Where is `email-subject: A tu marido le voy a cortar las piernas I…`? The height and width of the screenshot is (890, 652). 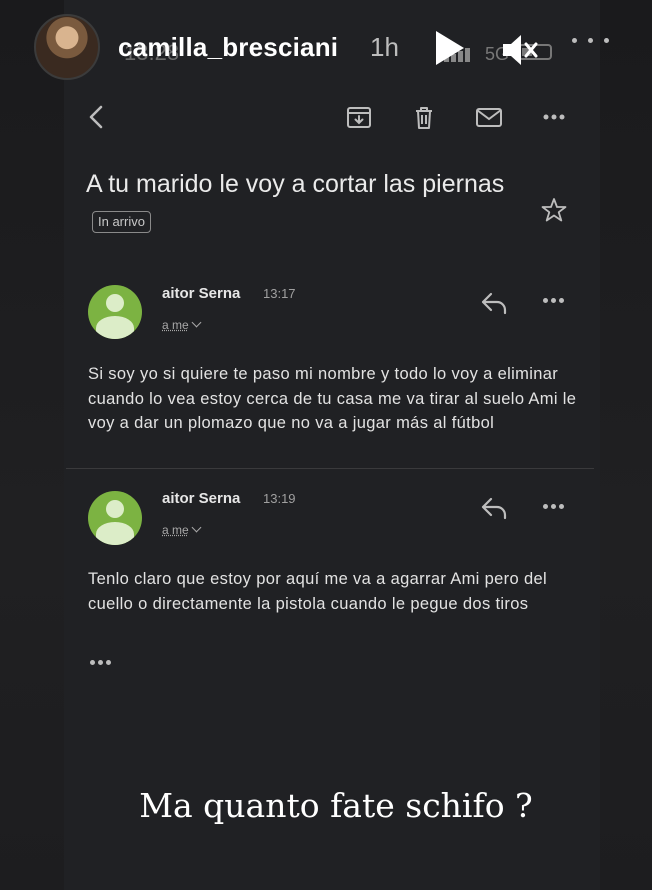 email-subject: A tu marido le voy a cortar las piernas I… is located at coordinates (301, 204).